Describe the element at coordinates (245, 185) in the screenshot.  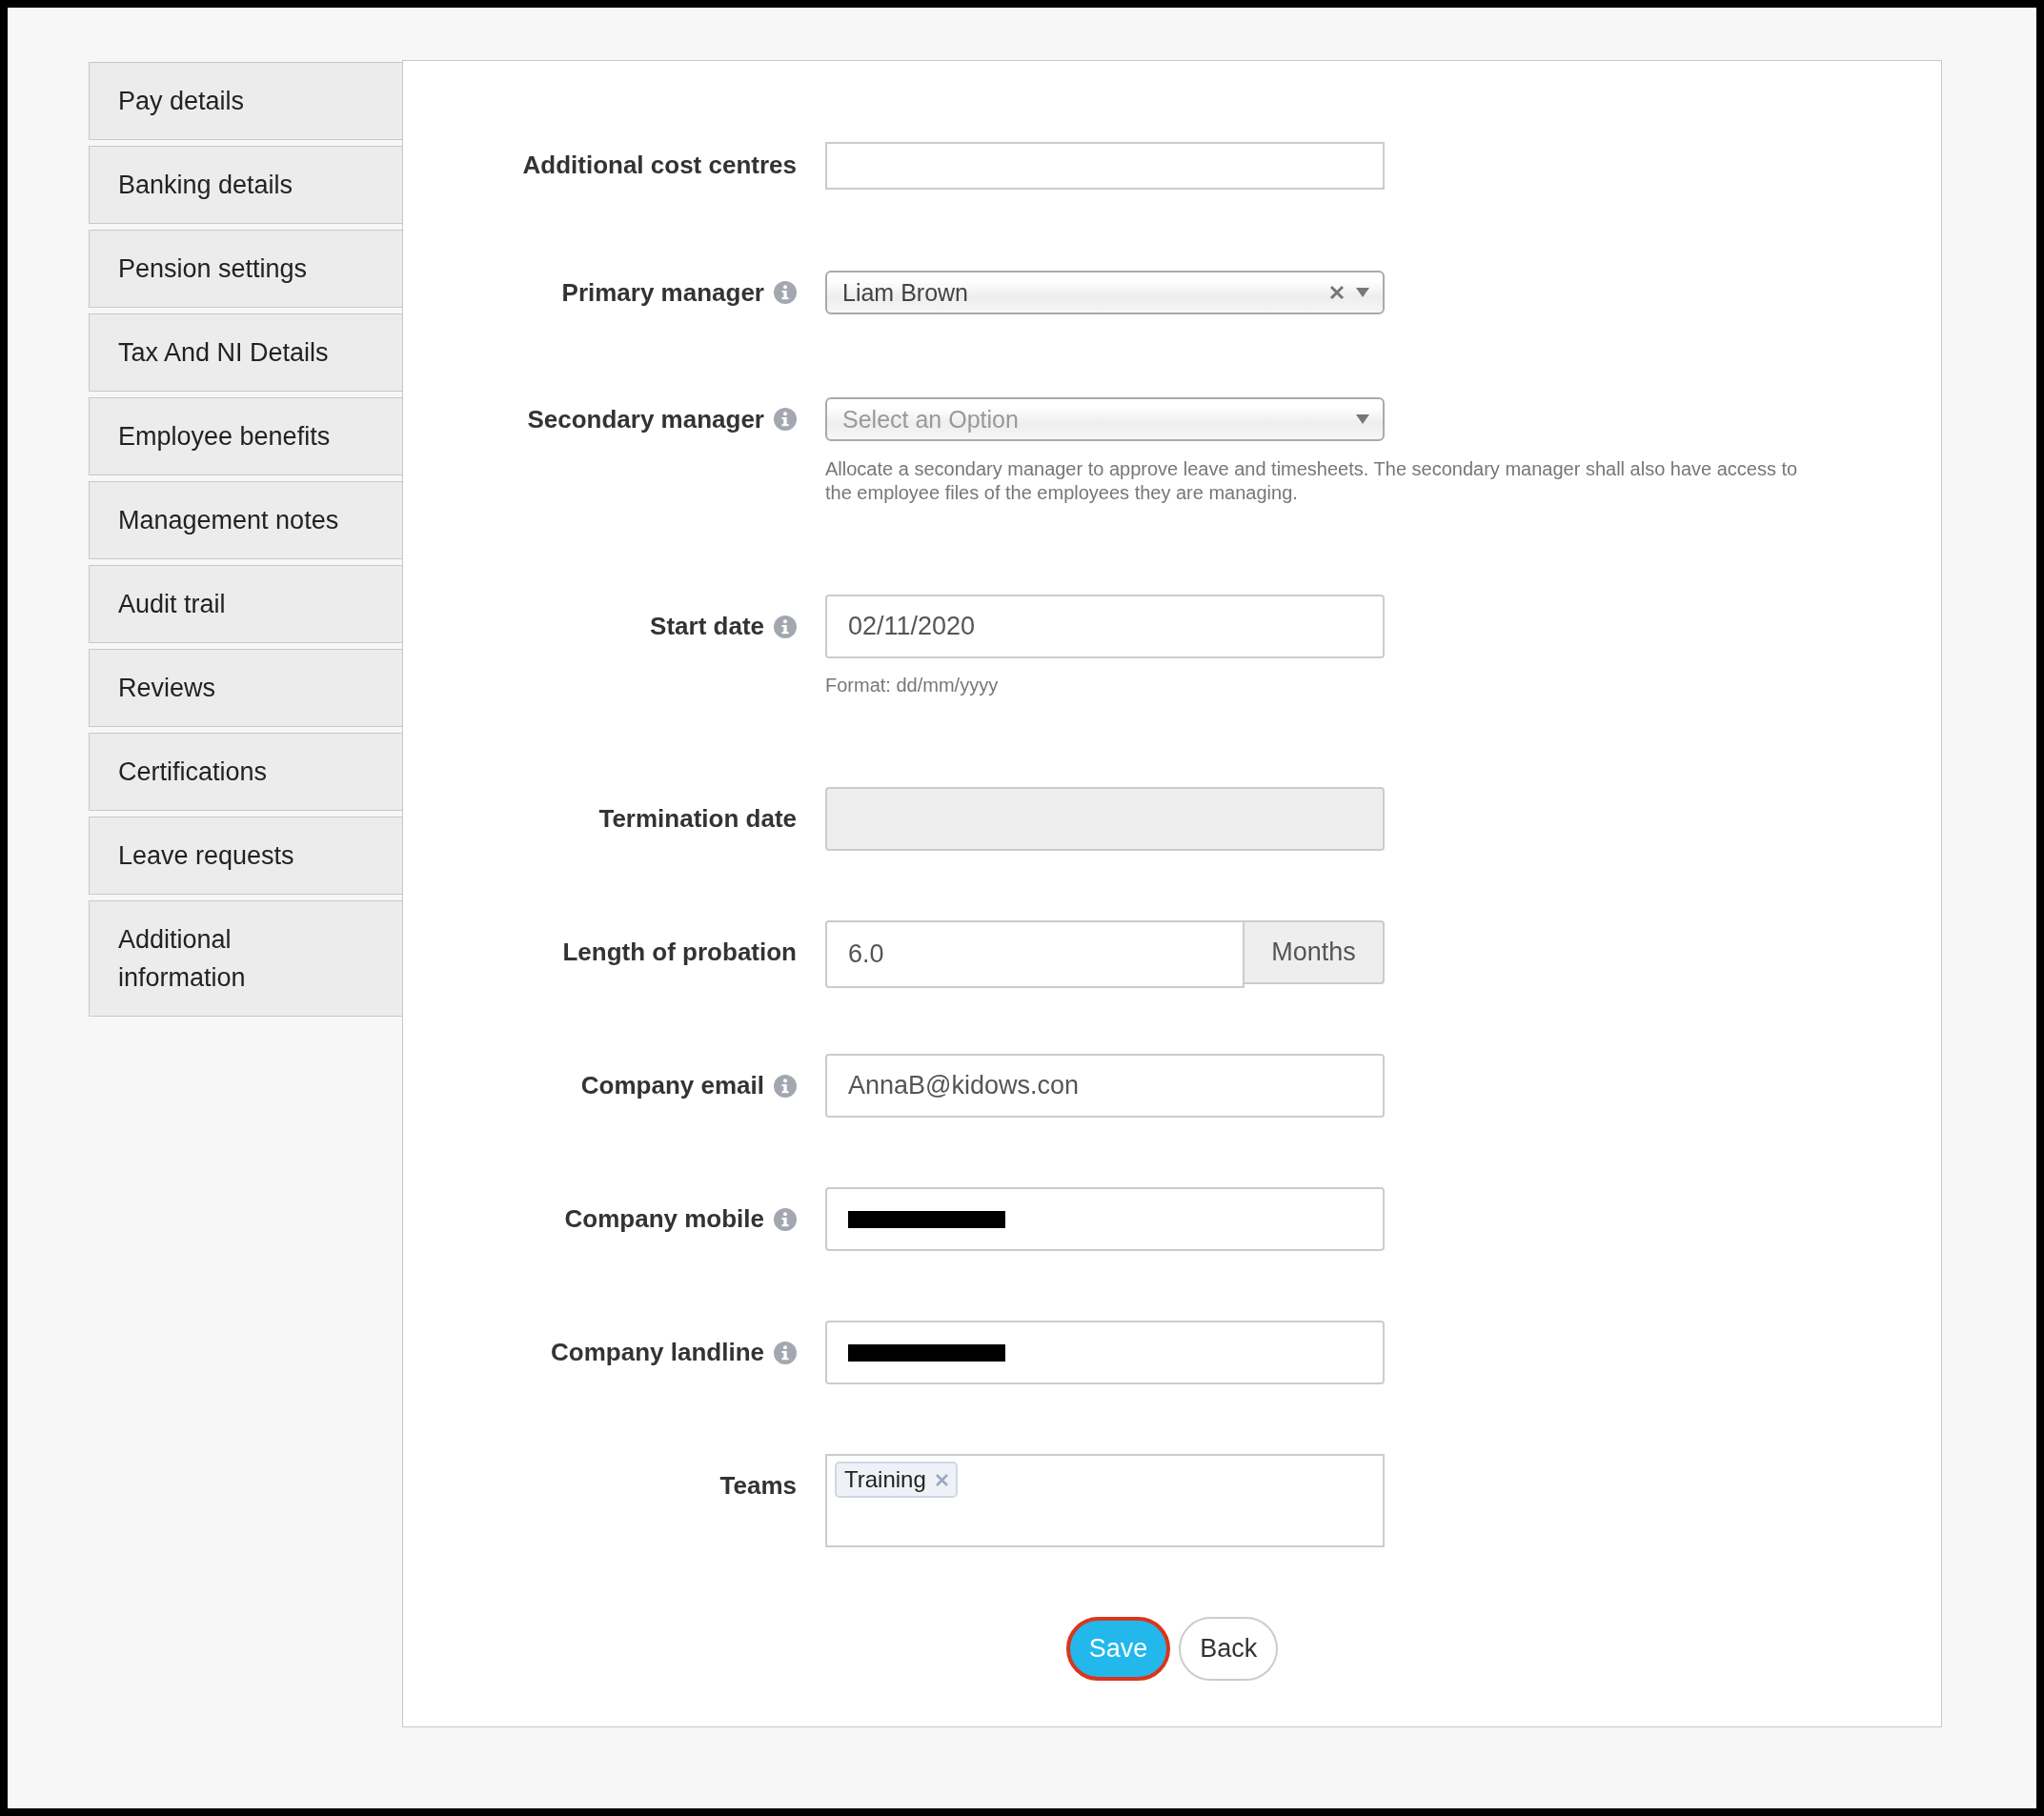
I see `sidebar-item: Banking details` at that location.